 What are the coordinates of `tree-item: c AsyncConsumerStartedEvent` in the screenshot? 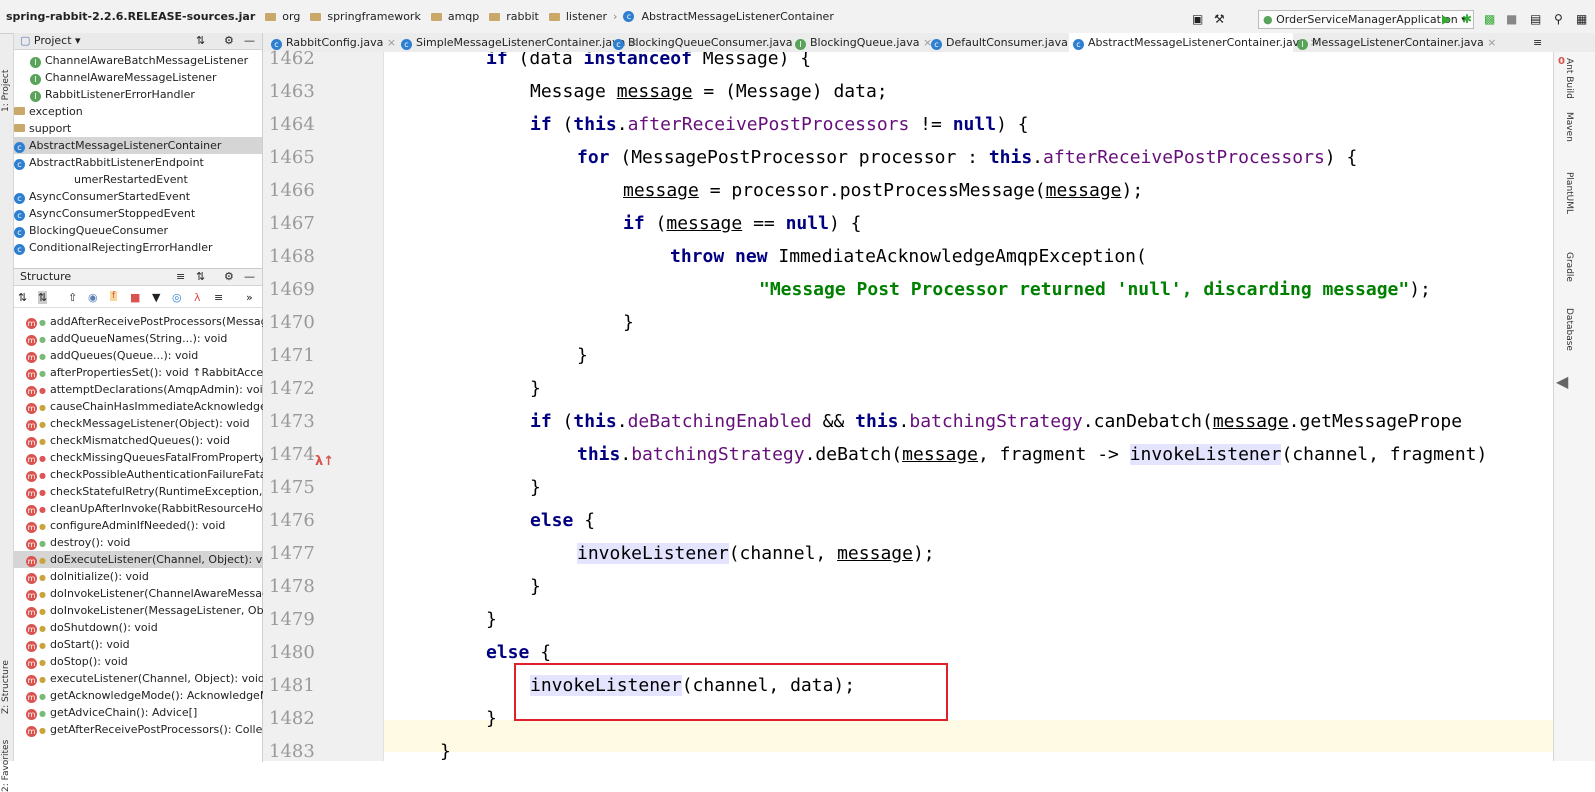 It's located at (102, 196).